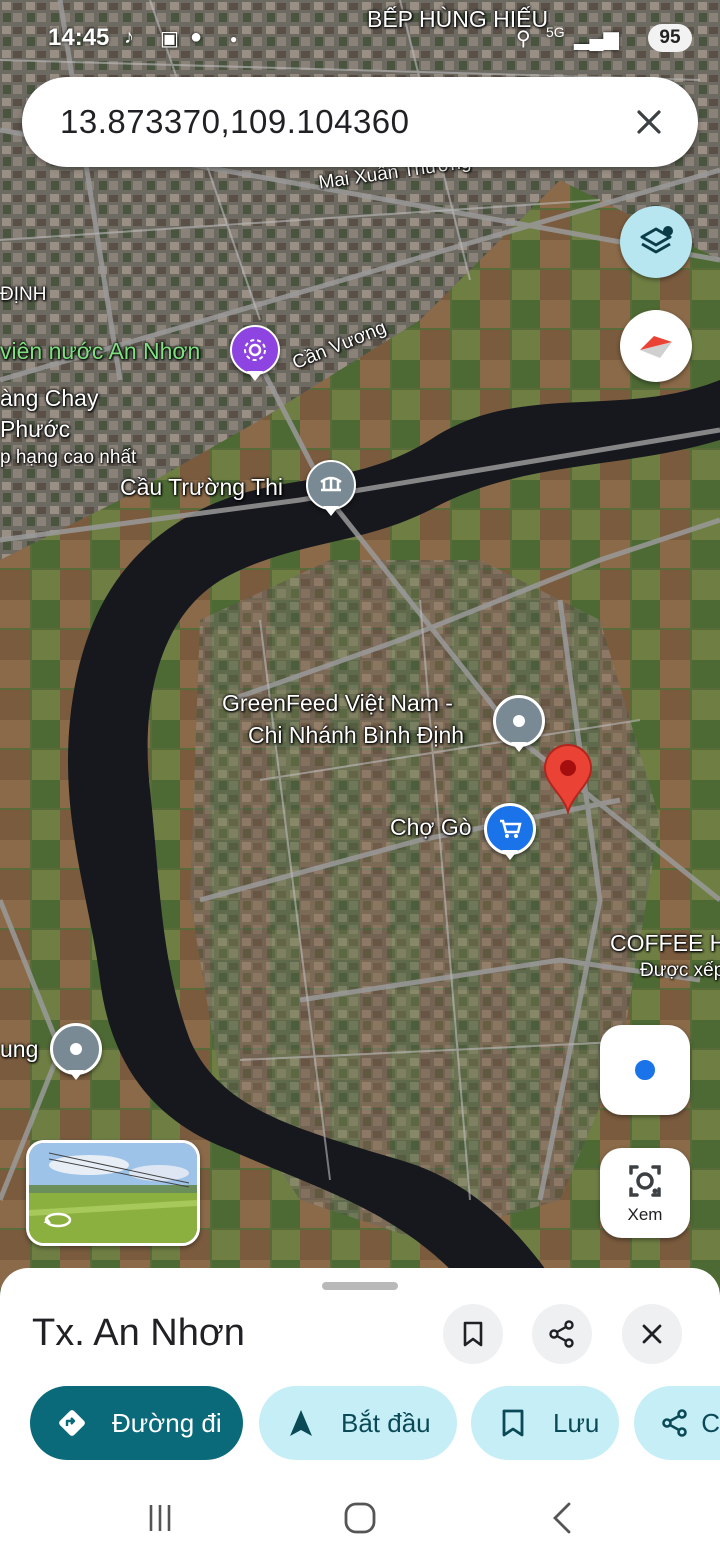 The image size is (720, 1560). I want to click on battery-indicator: 95, so click(670, 38).